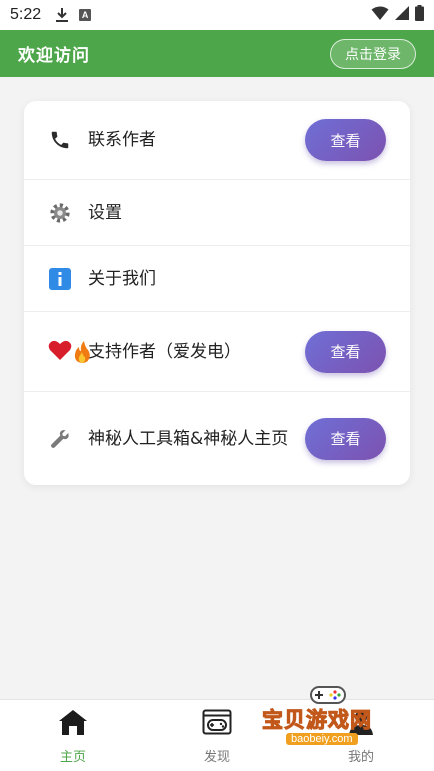  Describe the element at coordinates (60, 213) in the screenshot. I see `gear-icon` at that location.